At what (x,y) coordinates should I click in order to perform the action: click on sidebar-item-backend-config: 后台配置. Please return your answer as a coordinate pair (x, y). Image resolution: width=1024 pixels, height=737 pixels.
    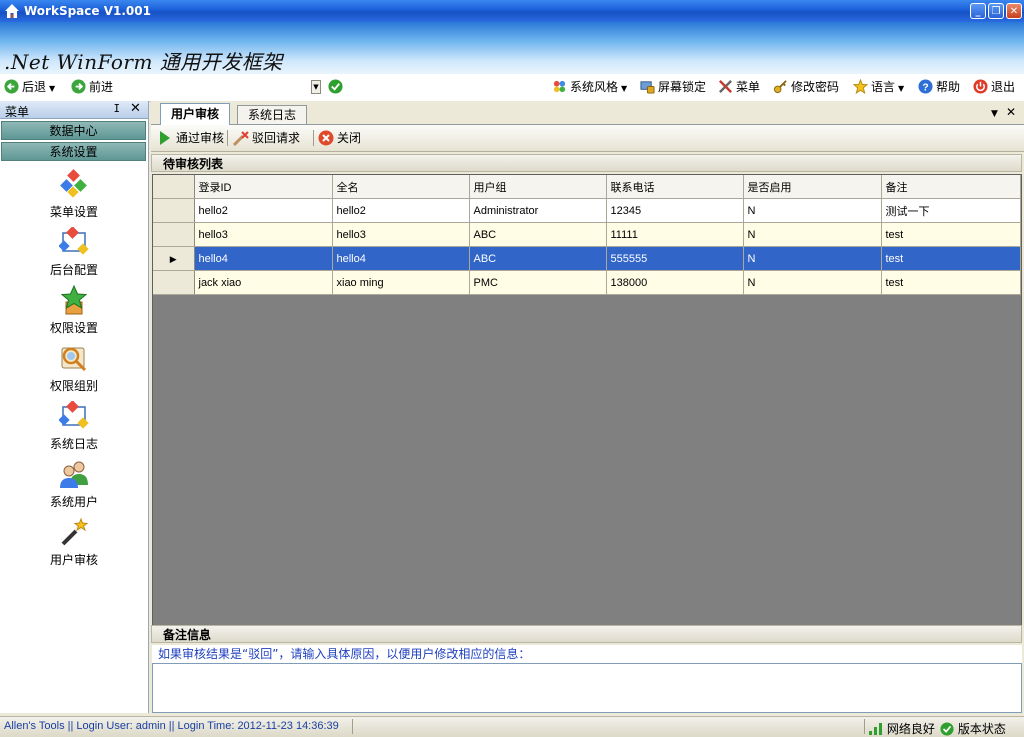
    Looking at the image, I should click on (74, 255).